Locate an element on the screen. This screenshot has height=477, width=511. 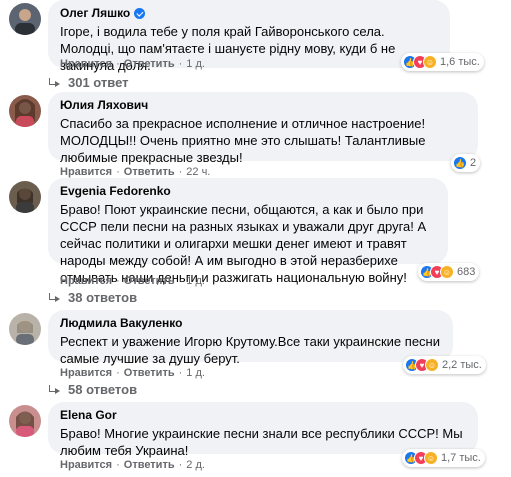
comment-actions: Нравится · Ответить · 22 ч. is located at coordinates (135, 172).